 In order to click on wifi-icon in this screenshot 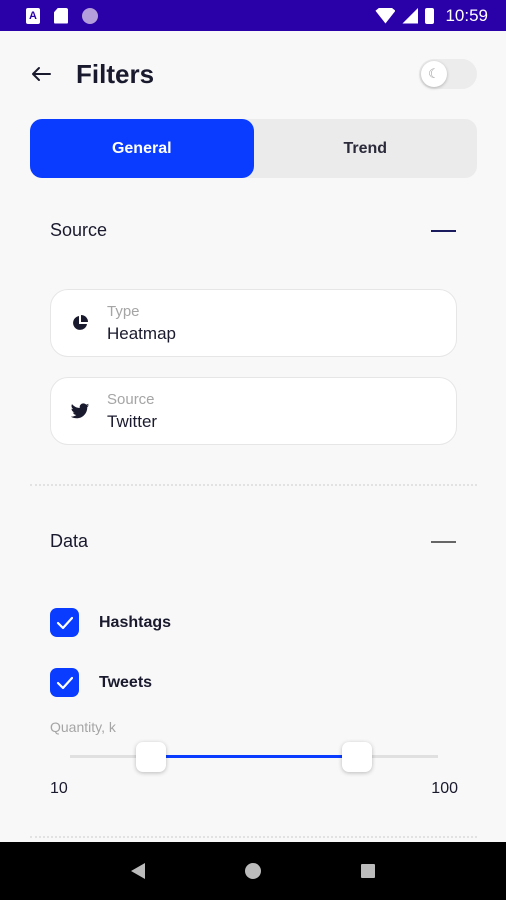, I will do `click(385, 15)`.